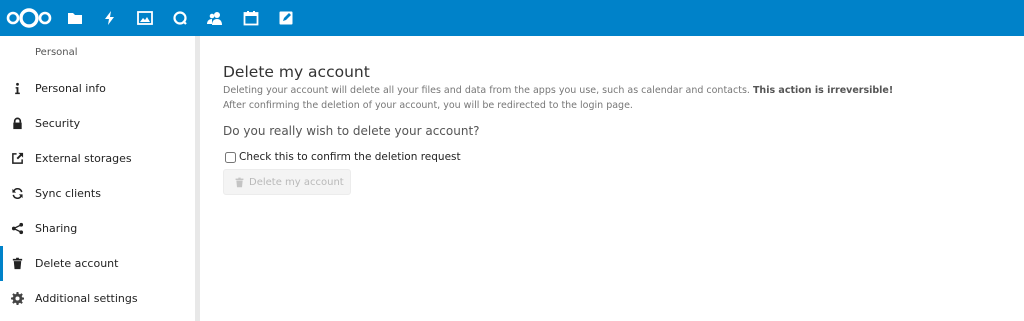  I want to click on info-icon, so click(17, 89).